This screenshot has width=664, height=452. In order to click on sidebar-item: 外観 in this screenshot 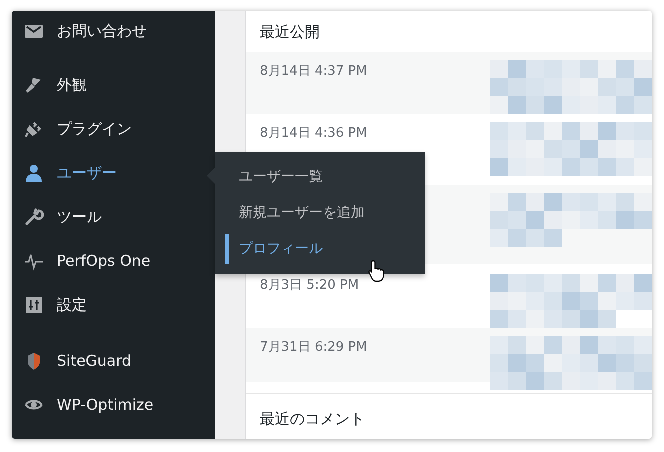, I will do `click(113, 85)`.